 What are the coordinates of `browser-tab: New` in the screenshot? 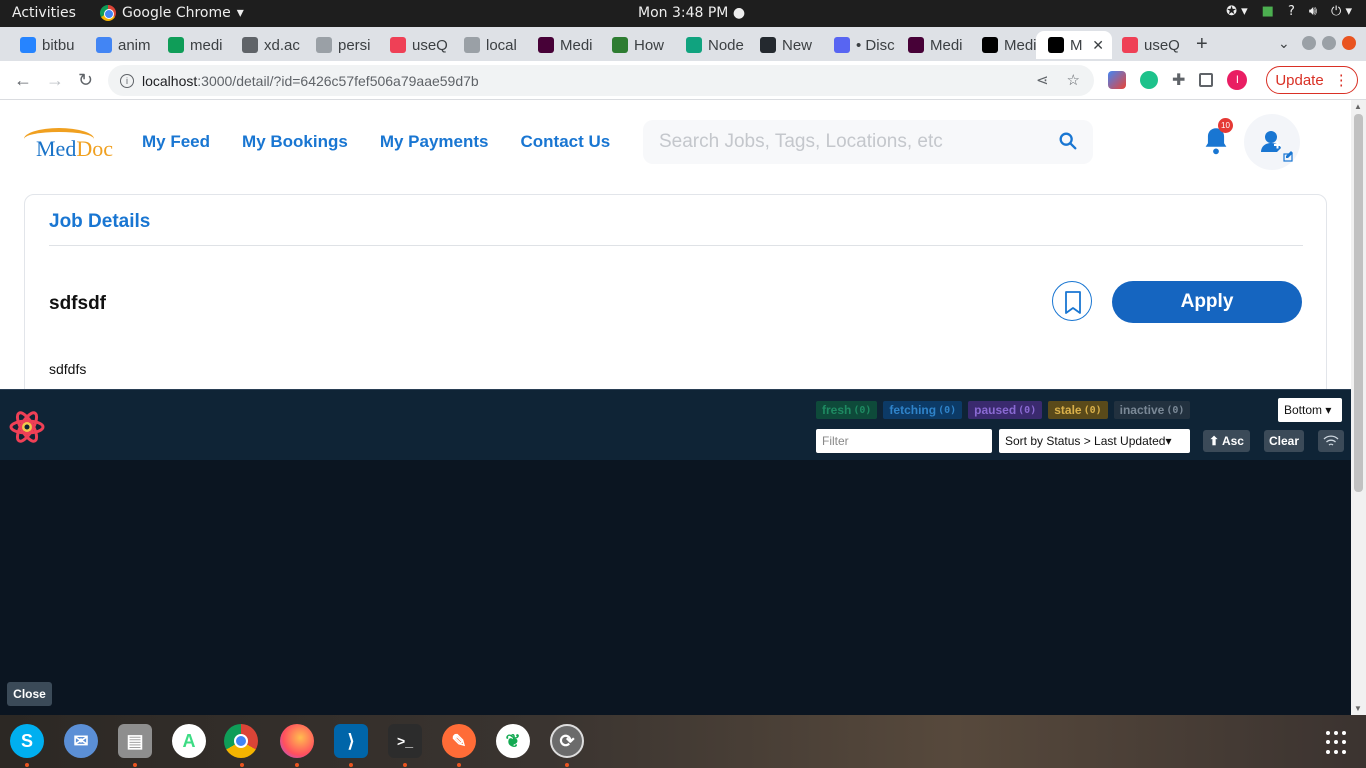 It's located at (785, 45).